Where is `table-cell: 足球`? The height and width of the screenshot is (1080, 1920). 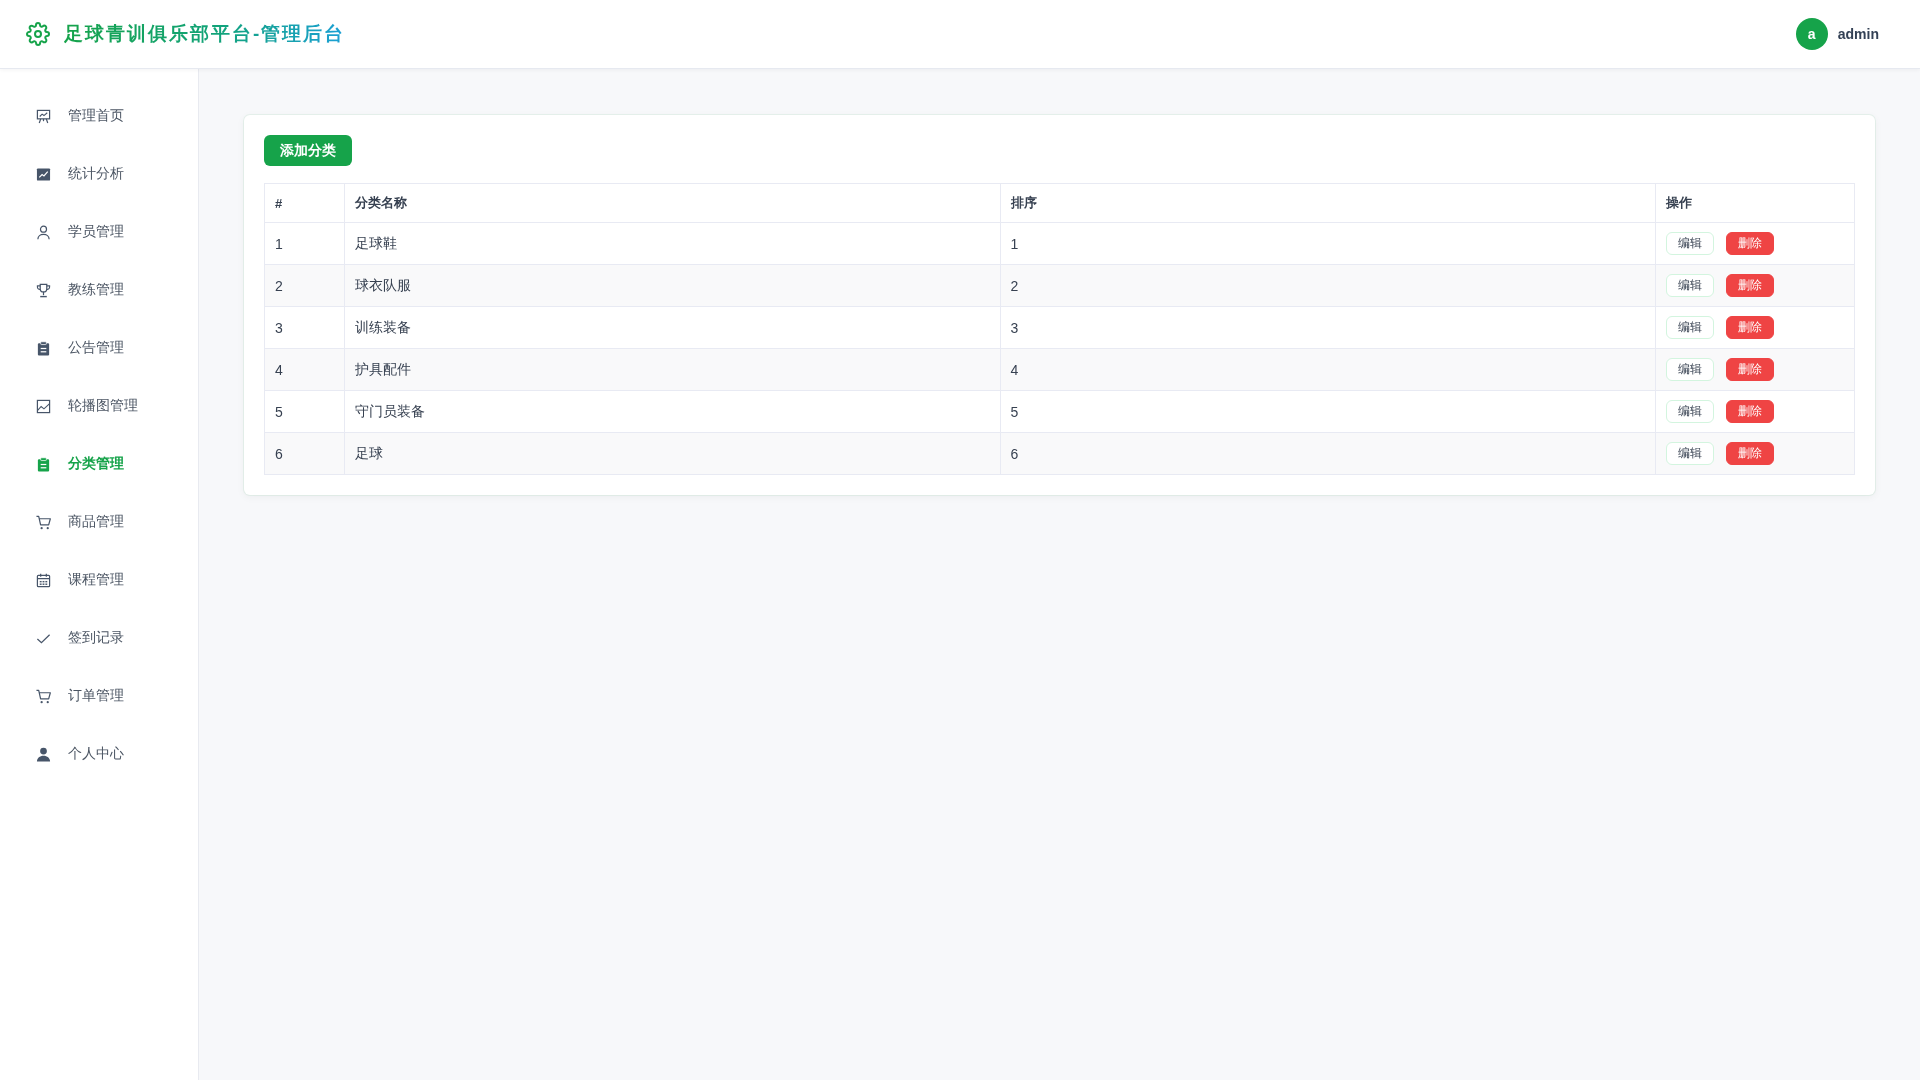
table-cell: 足球 is located at coordinates (672, 453).